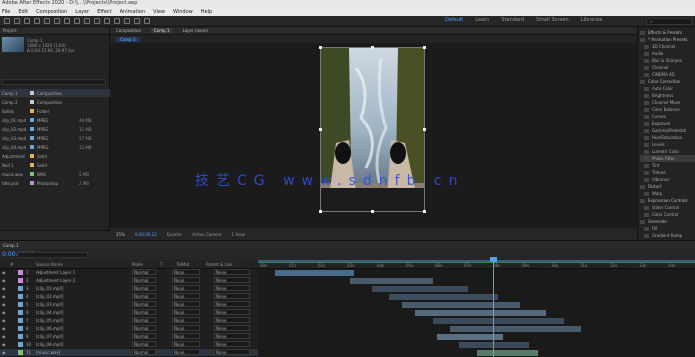 This screenshot has width=695, height=357. I want to click on effect-category: Color Correction, so click(667, 81).